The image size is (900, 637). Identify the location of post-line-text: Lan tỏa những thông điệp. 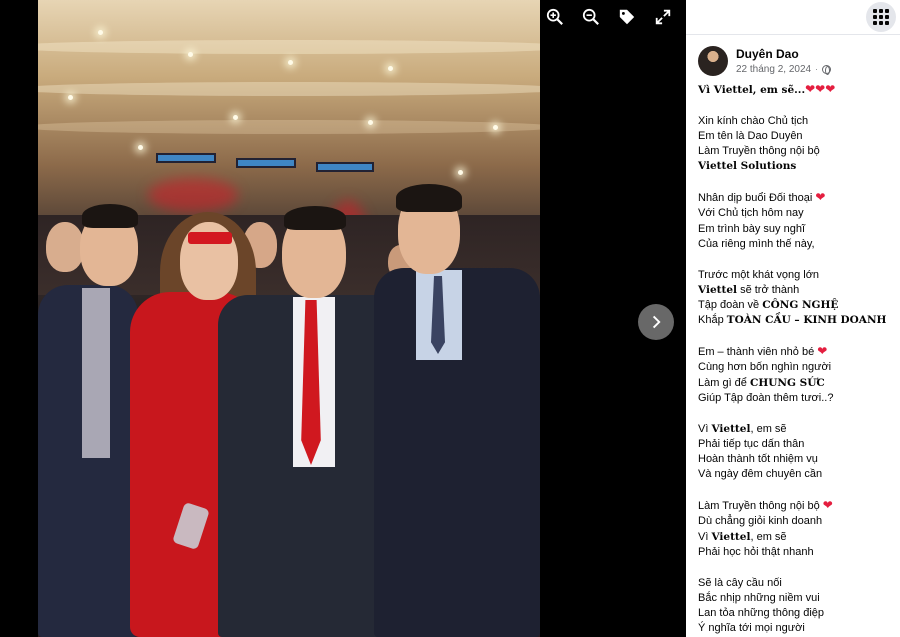
(761, 613).